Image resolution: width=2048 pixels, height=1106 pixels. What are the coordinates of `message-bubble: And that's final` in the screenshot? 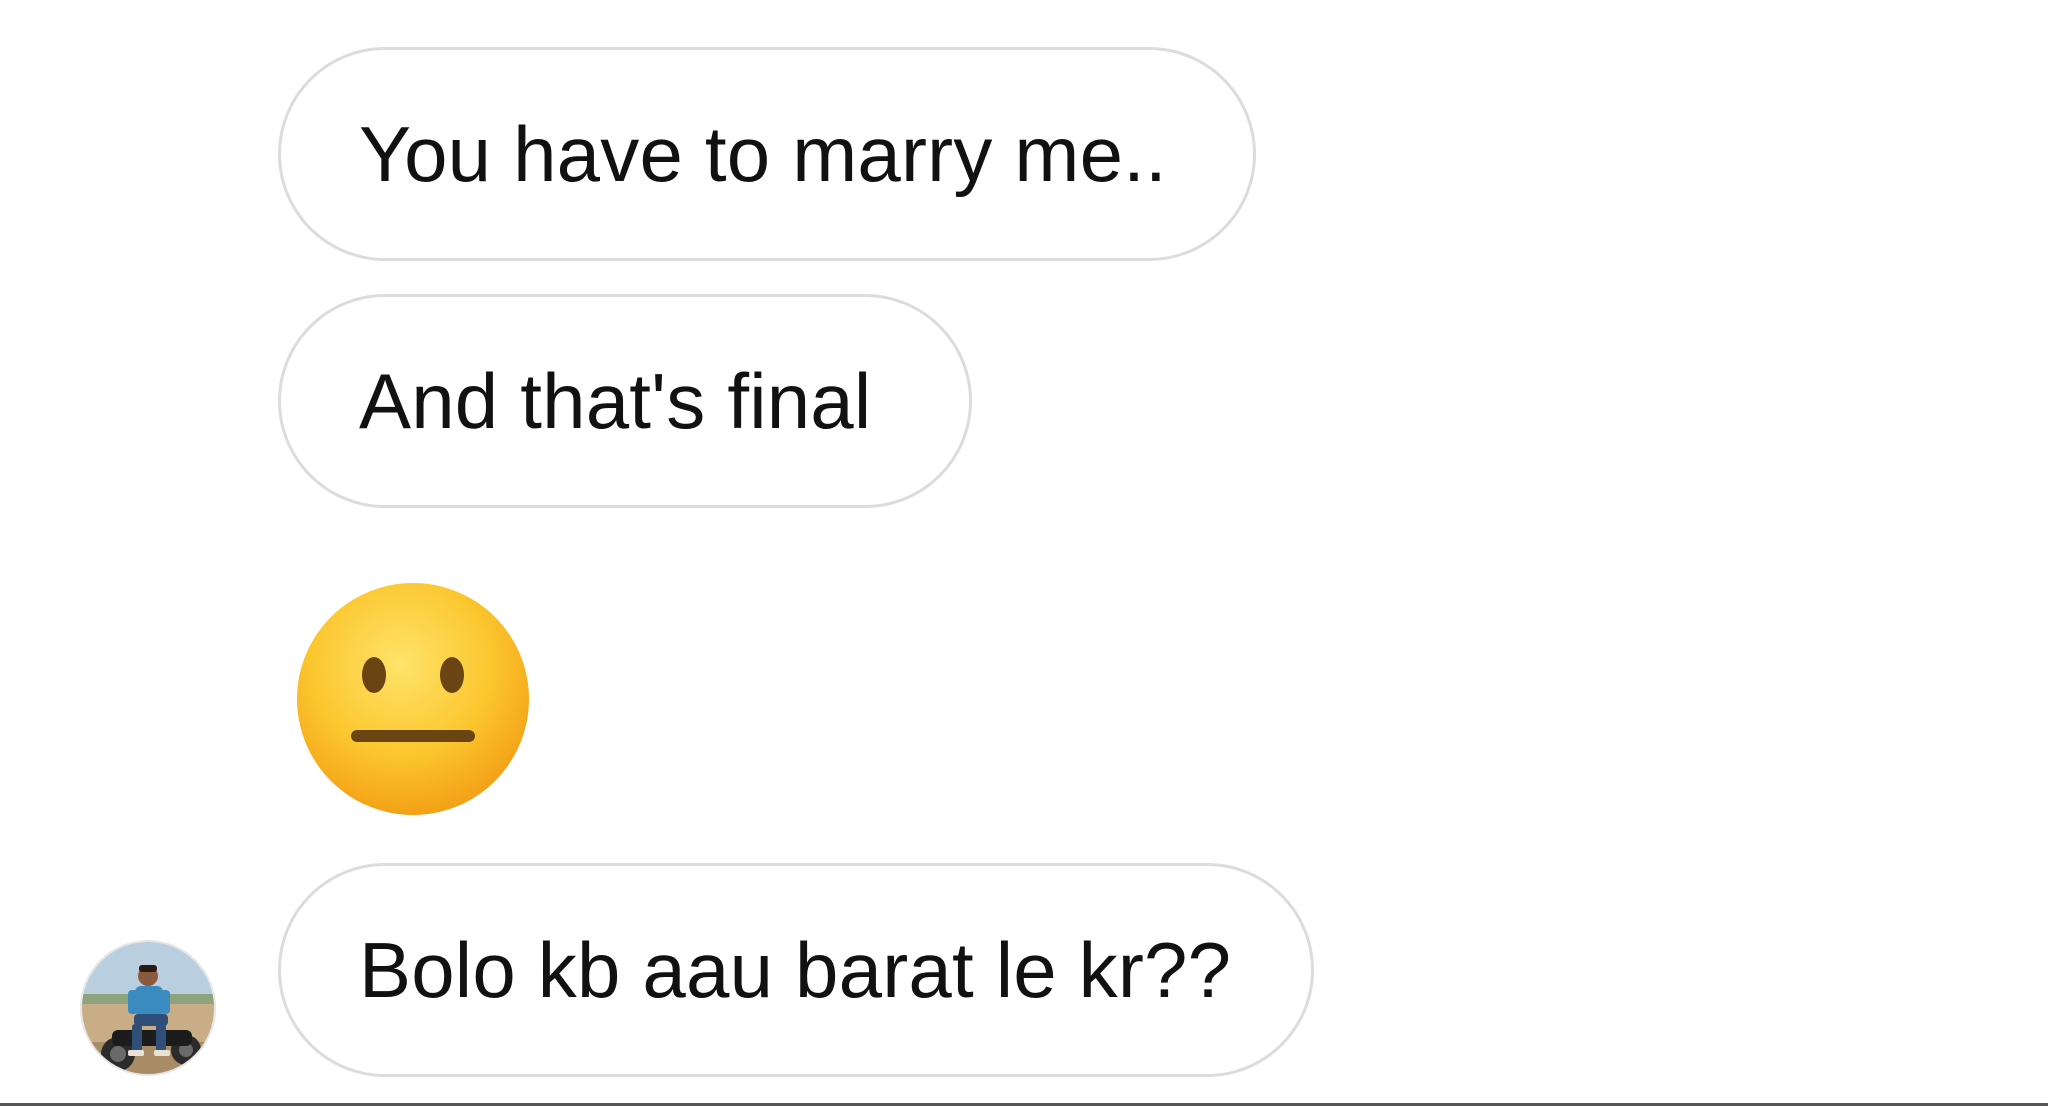 It's located at (625, 401).